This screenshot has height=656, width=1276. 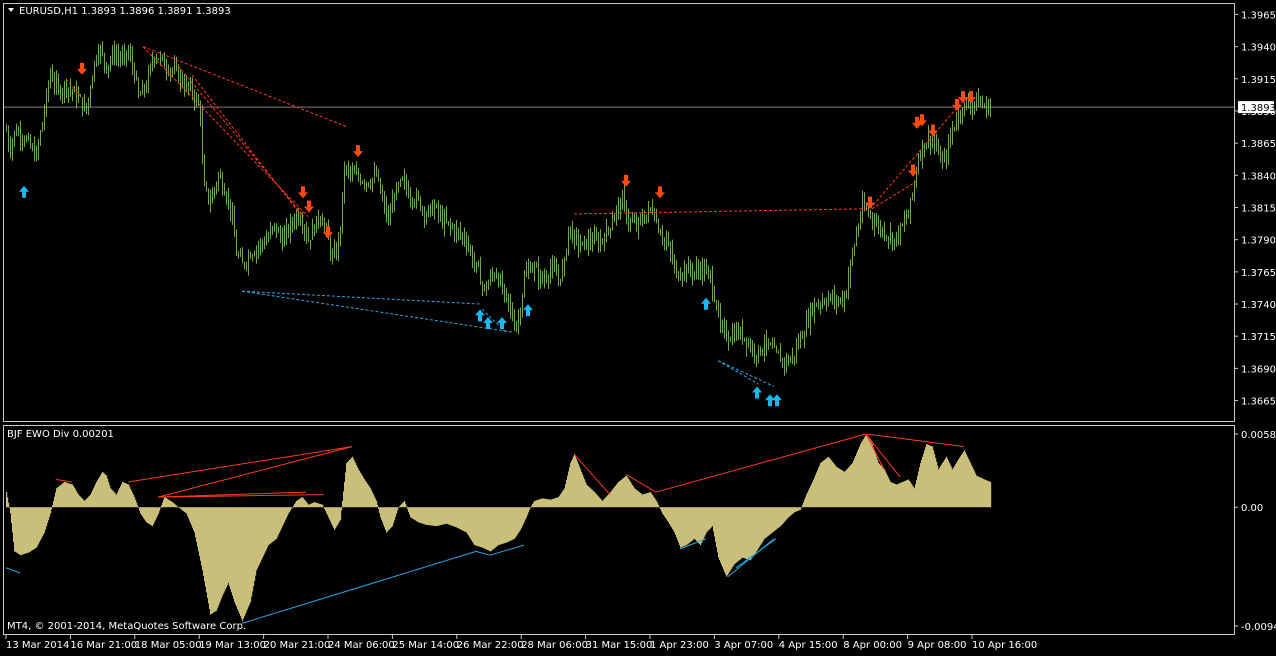 I want to click on x-tick-label: 31 Mar 15:00, so click(x=619, y=645).